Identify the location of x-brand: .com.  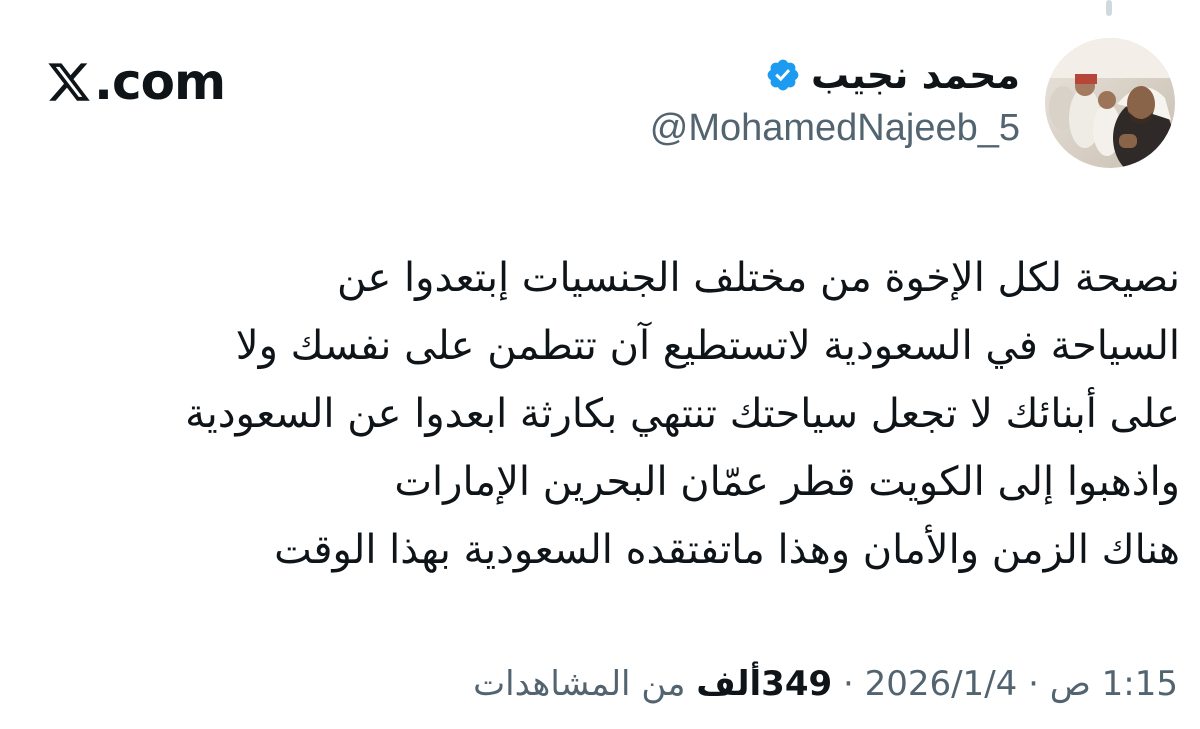
(136, 82).